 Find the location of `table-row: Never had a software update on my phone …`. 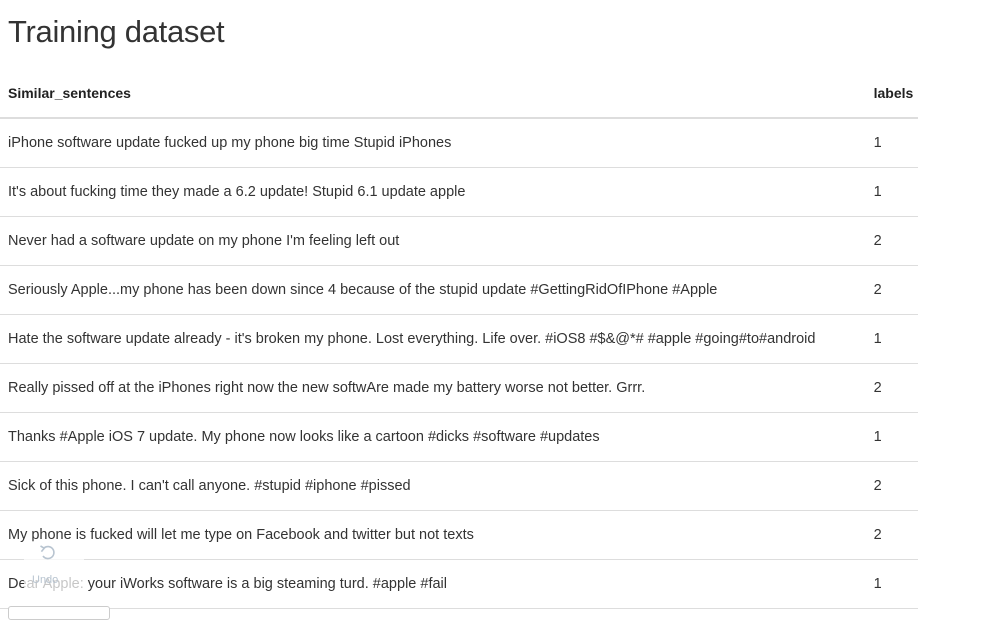

table-row: Never had a software update on my phone … is located at coordinates (459, 241).